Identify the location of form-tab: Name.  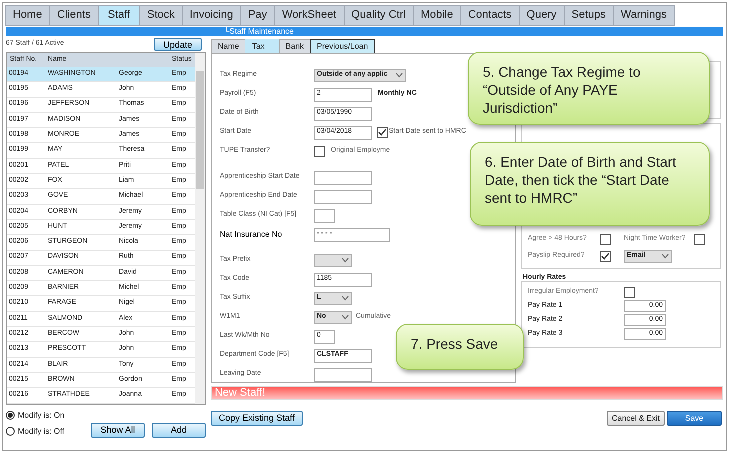
(228, 46).